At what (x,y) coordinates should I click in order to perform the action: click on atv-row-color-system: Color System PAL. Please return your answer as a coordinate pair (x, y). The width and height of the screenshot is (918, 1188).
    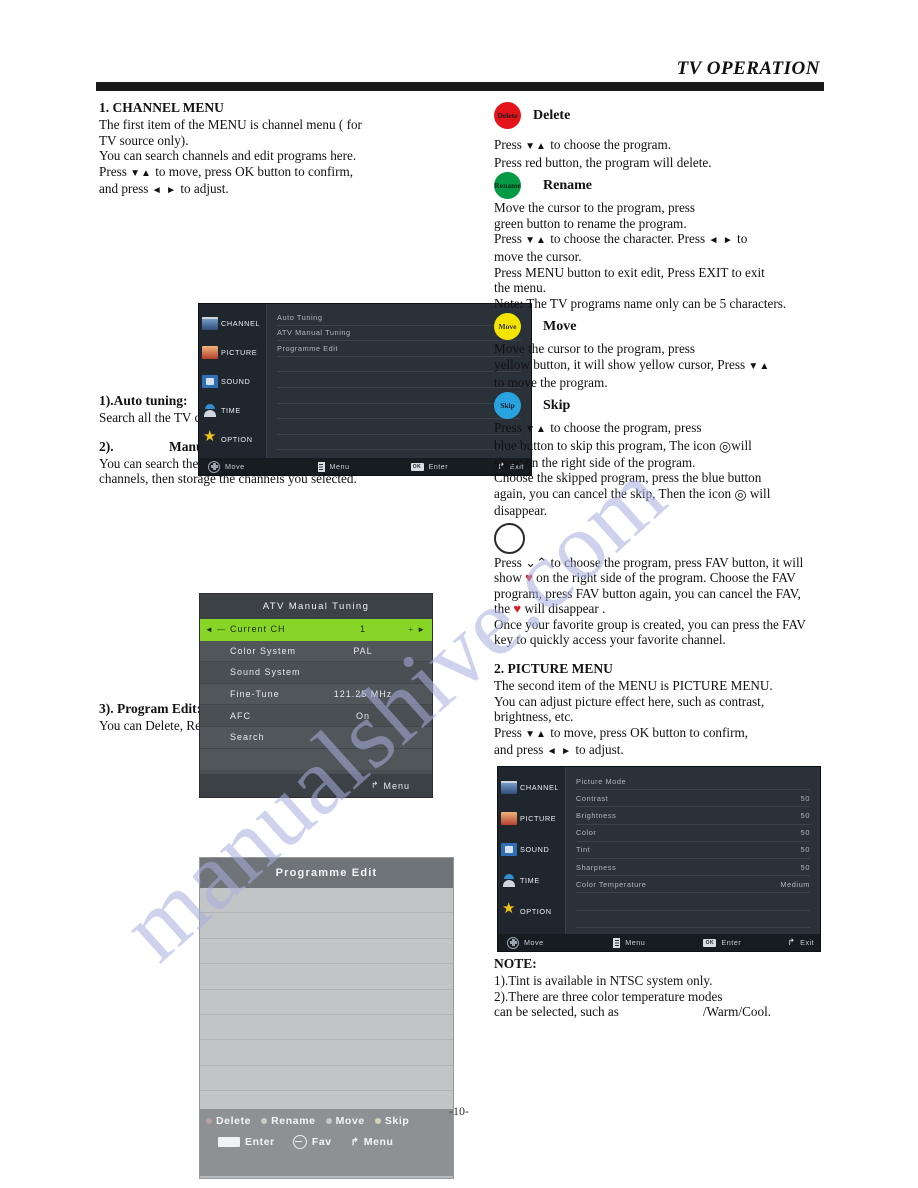
    Looking at the image, I should click on (316, 651).